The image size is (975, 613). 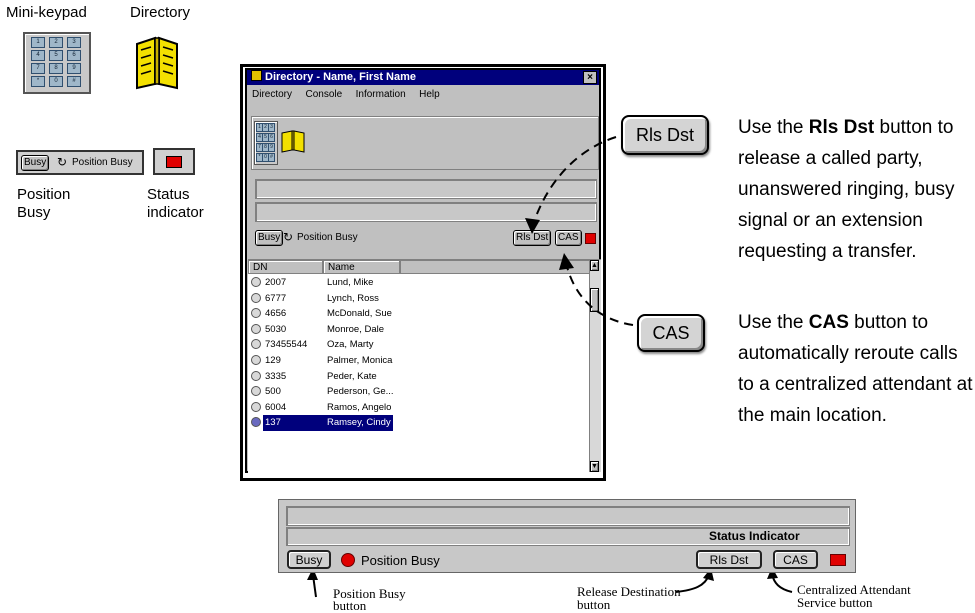 I want to click on enlarged-rls-dst-button: Rls Dst, so click(x=729, y=559).